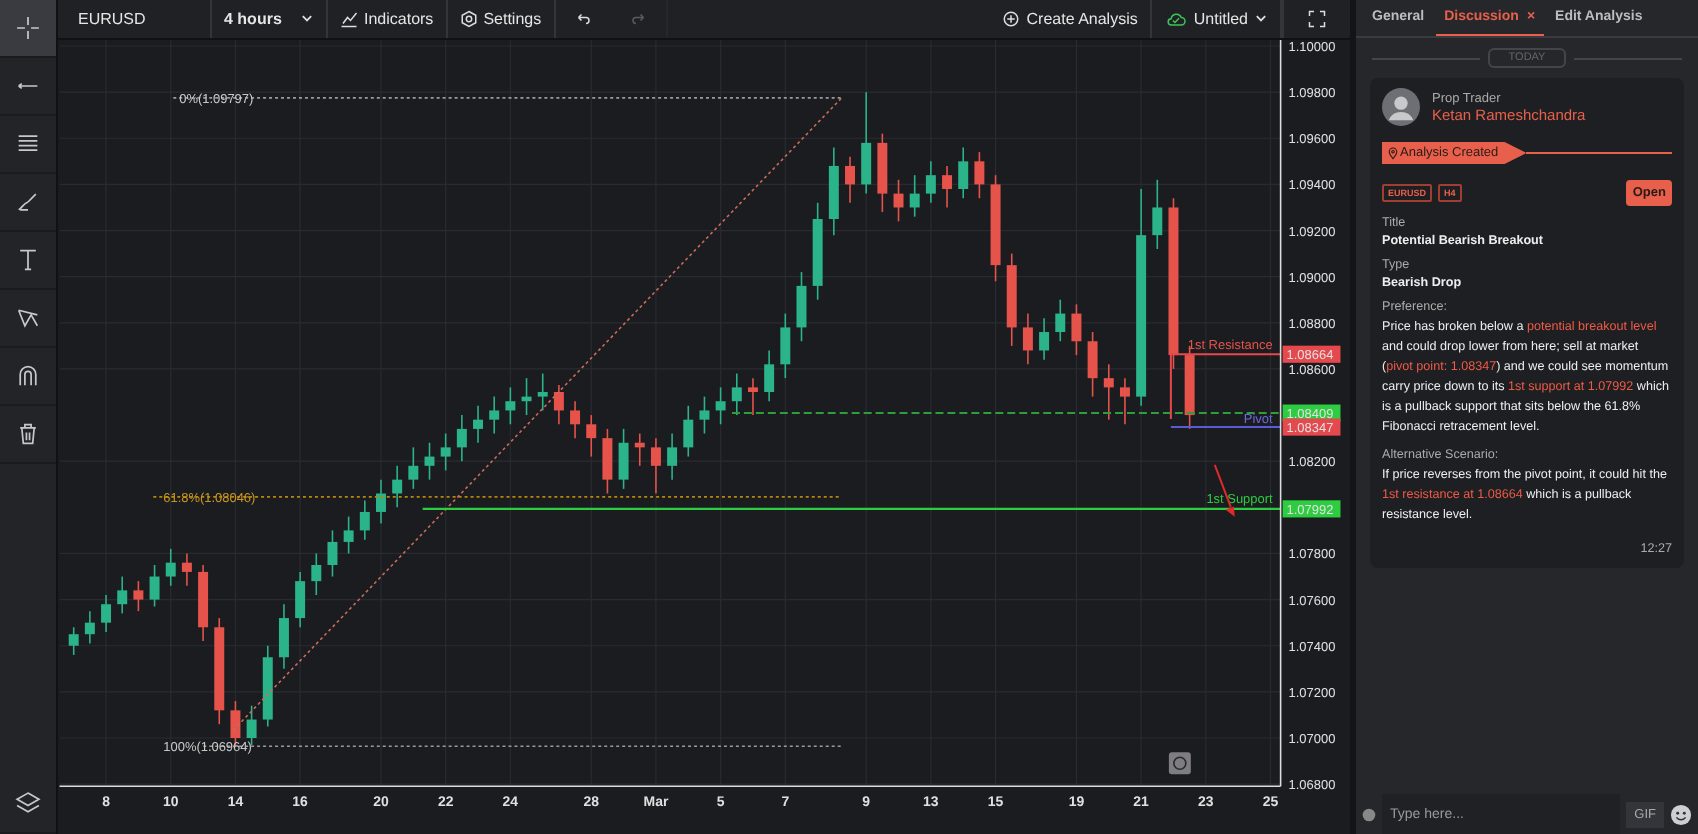  What do you see at coordinates (1216, 19) in the screenshot?
I see `layout-dropdown: Untitled` at bounding box center [1216, 19].